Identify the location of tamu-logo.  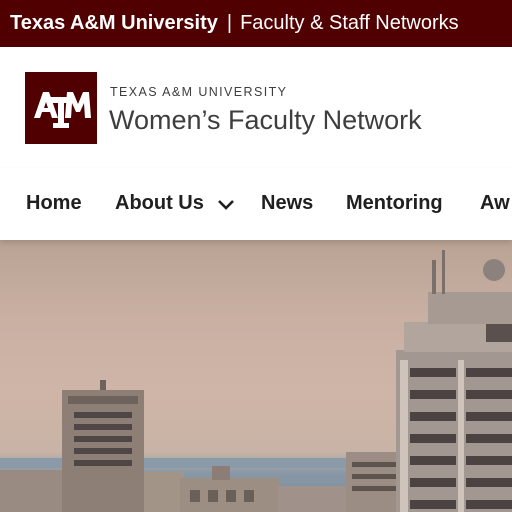
(61, 108).